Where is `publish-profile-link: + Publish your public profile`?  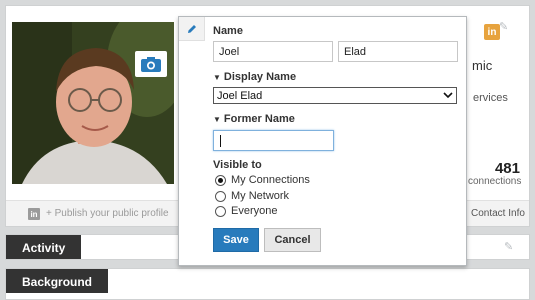 publish-profile-link: + Publish your public profile is located at coordinates (107, 213).